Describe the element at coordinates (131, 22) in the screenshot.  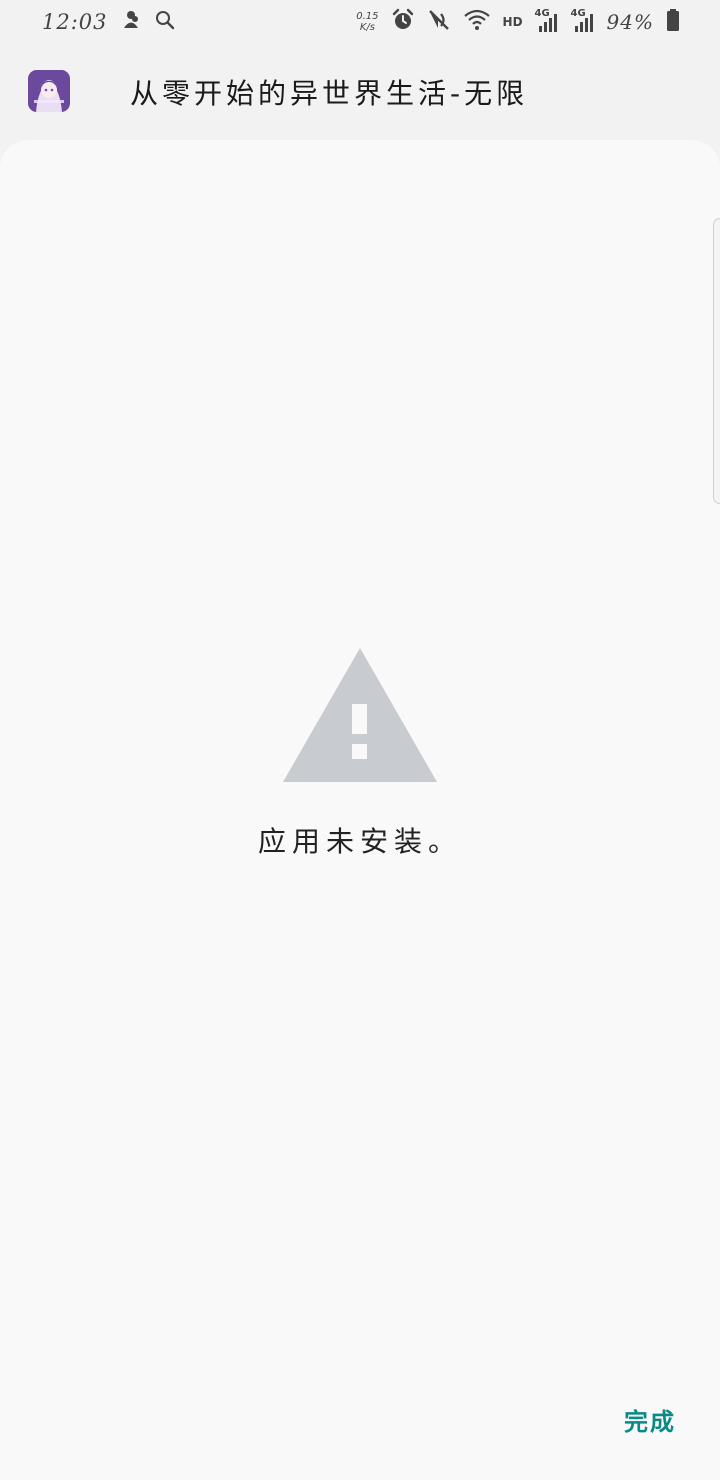
I see `ghost-icon` at that location.